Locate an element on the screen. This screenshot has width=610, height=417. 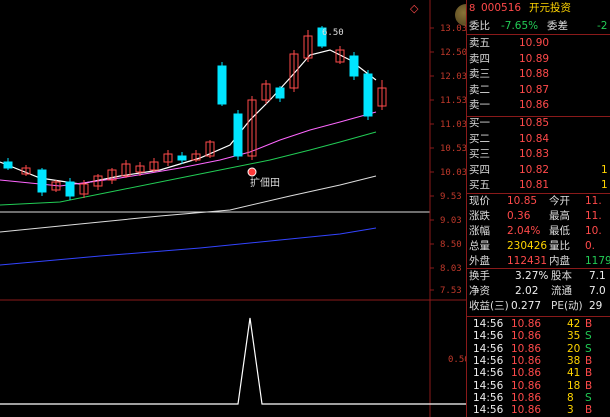
buy-level-row: 买二 10.84 is located at coordinates (538, 139).